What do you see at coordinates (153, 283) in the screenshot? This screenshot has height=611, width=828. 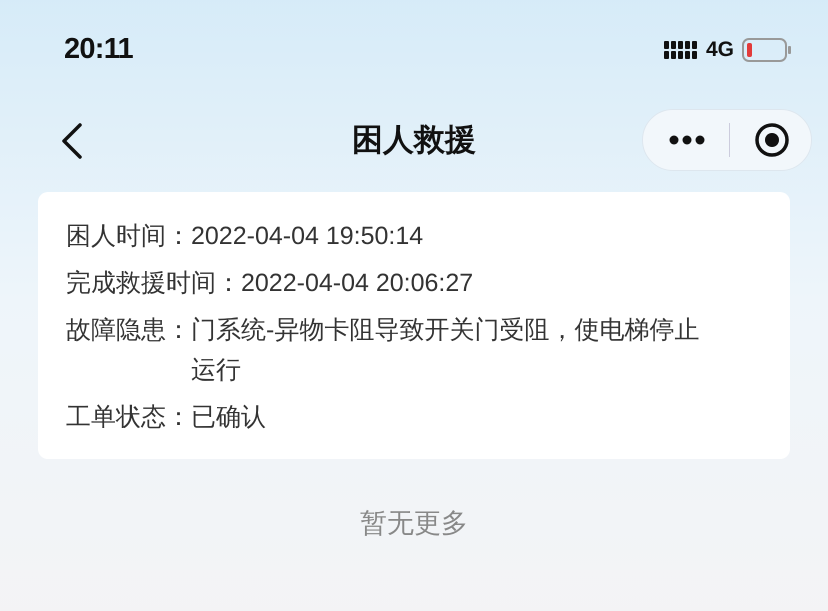 I see `detail-label: 完成救援时间：` at bounding box center [153, 283].